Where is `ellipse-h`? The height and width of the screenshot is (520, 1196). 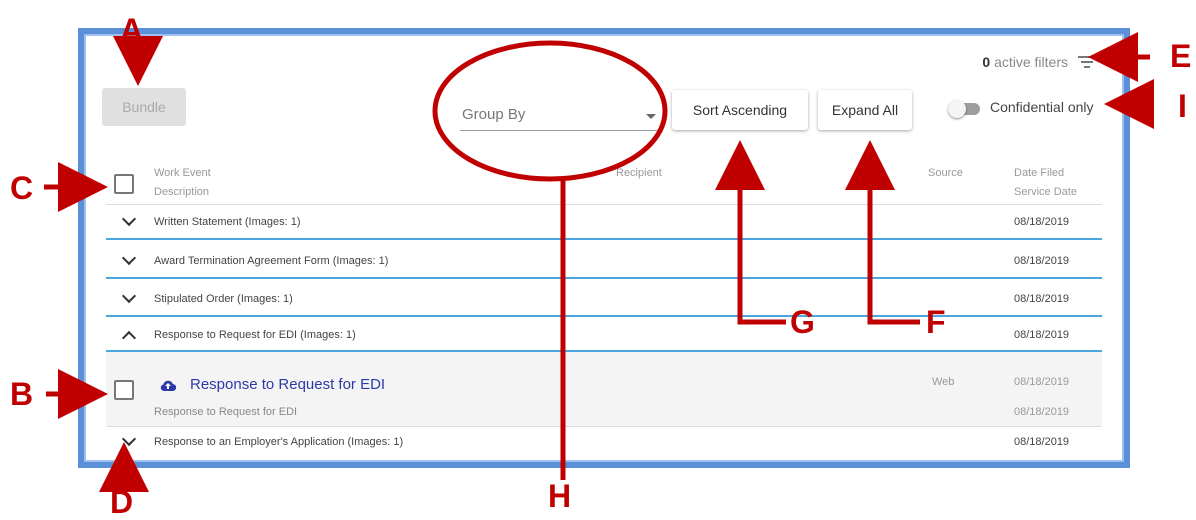 ellipse-h is located at coordinates (550, 111).